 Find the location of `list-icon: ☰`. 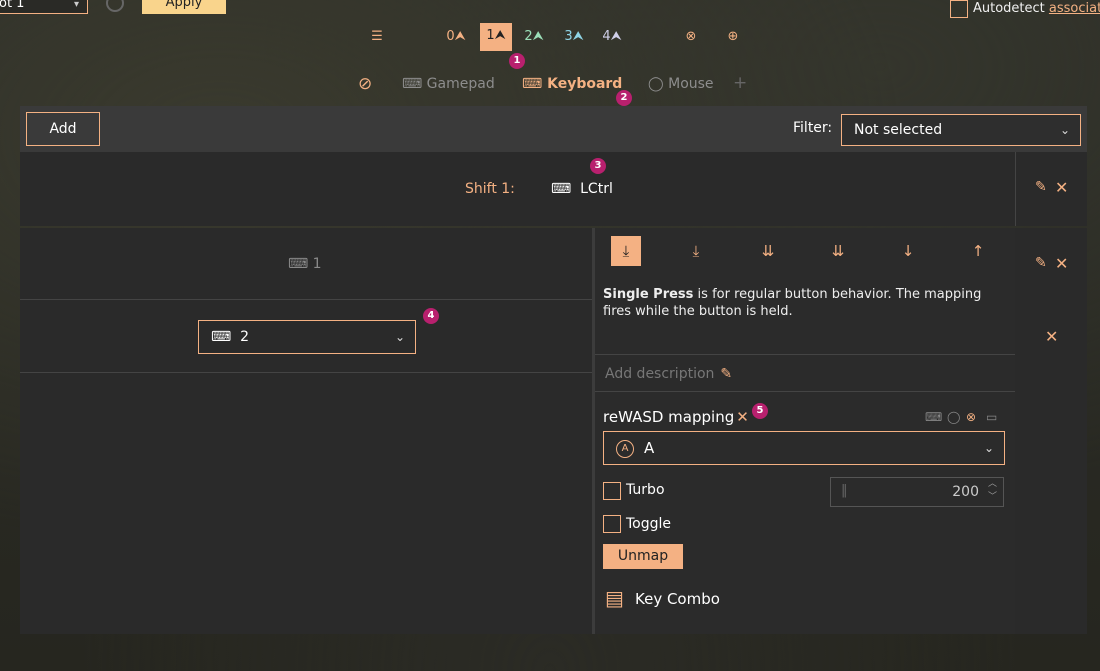

list-icon: ☰ is located at coordinates (377, 37).